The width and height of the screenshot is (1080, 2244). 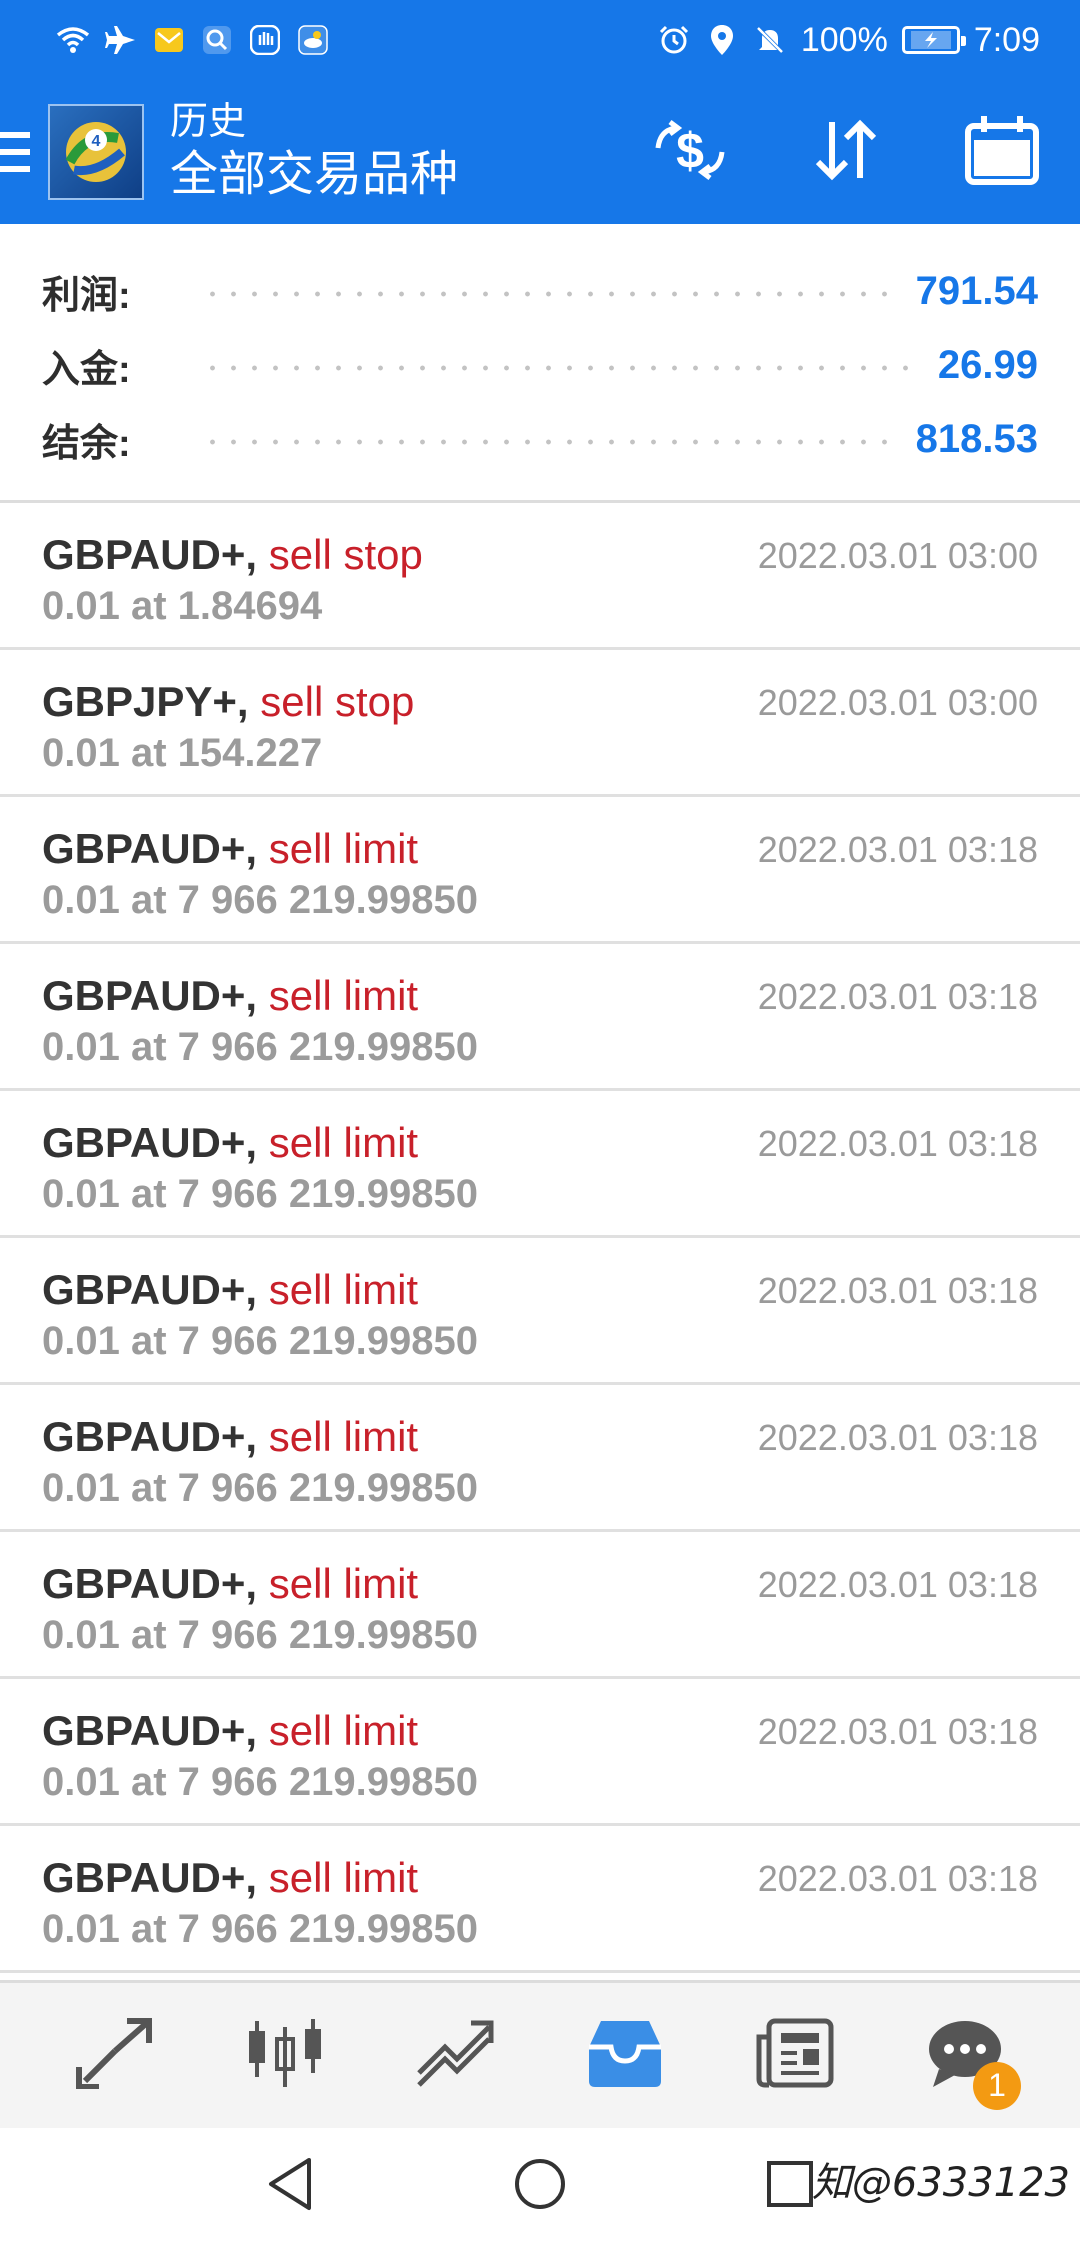 I want to click on summary-row-profit: 利润: 791.54, so click(x=540, y=291).